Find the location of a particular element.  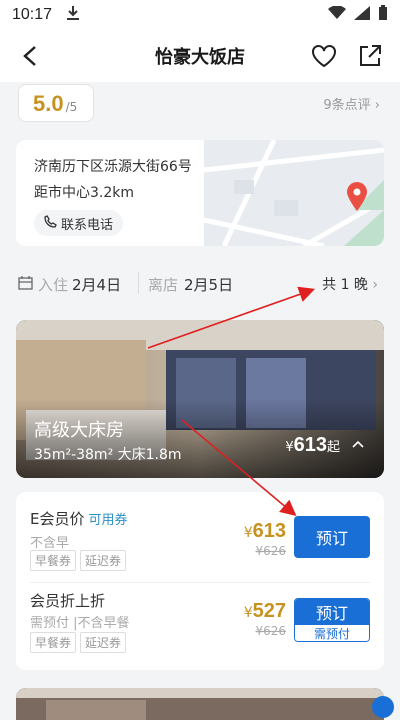

rate-price: ¥ 613 is located at coordinates (265, 531).